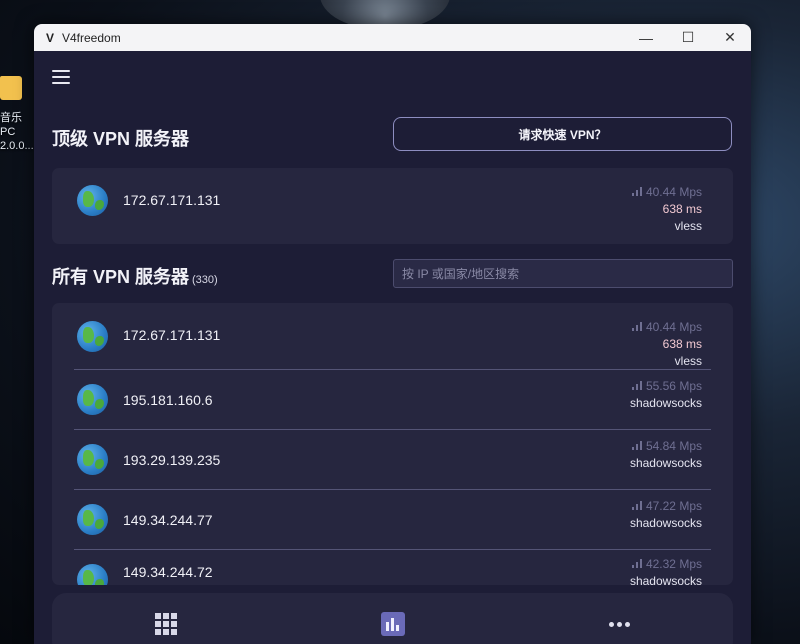  Describe the element at coordinates (666, 446) in the screenshot. I see `server-speed: 54.84 Mps` at that location.